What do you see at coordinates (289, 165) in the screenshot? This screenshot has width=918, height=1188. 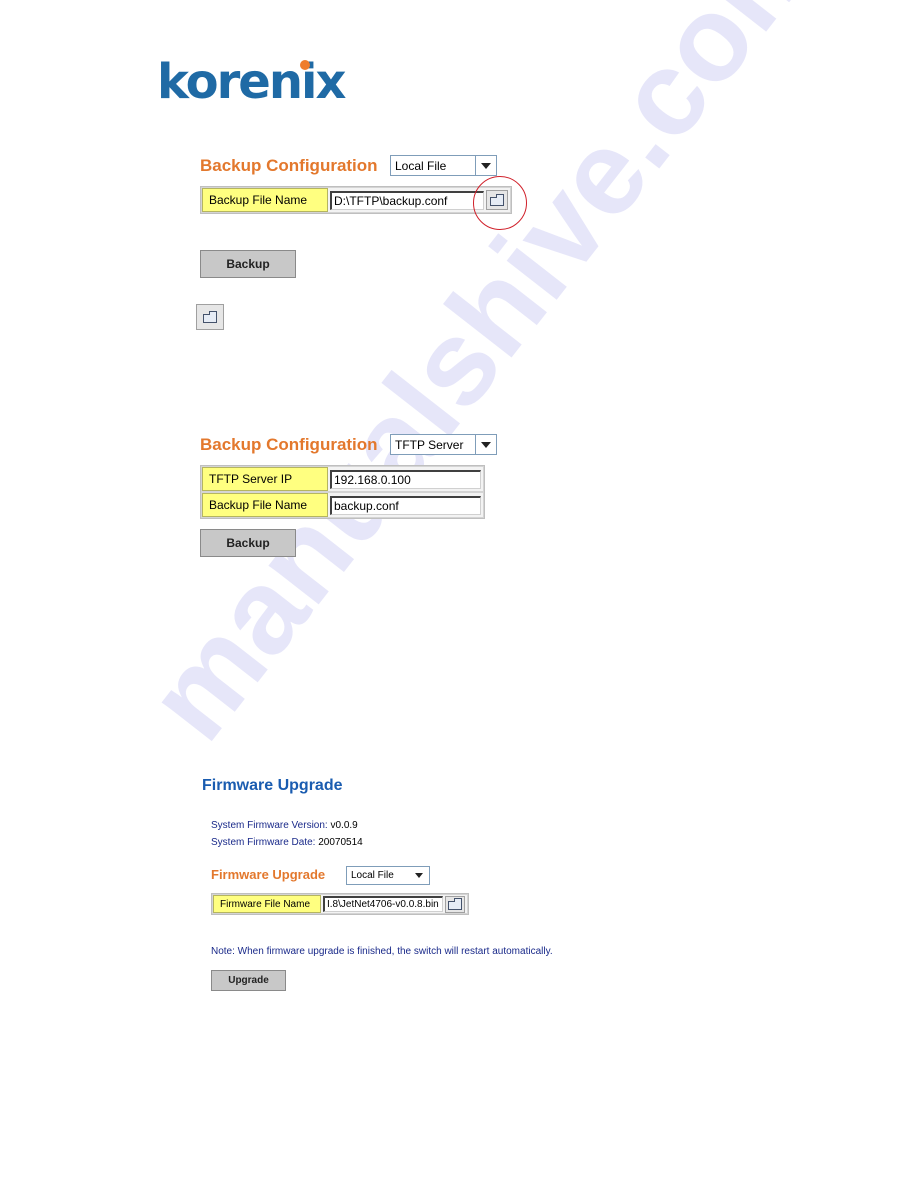 I see `backup-heading-local: Backup Configuration` at bounding box center [289, 165].